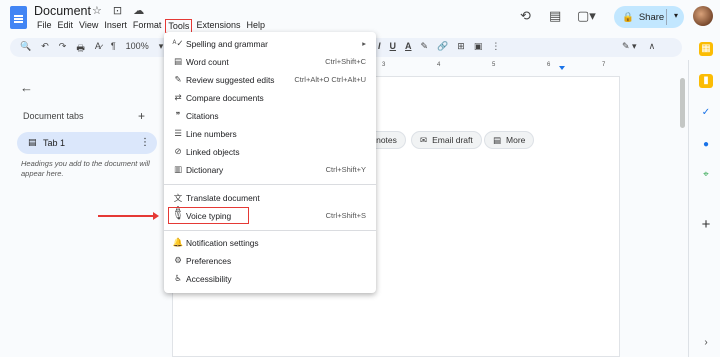 Image resolution: width=720 pixels, height=357 pixels. Describe the element at coordinates (425, 46) in the screenshot. I see `highlight-icon: ✎` at that location.